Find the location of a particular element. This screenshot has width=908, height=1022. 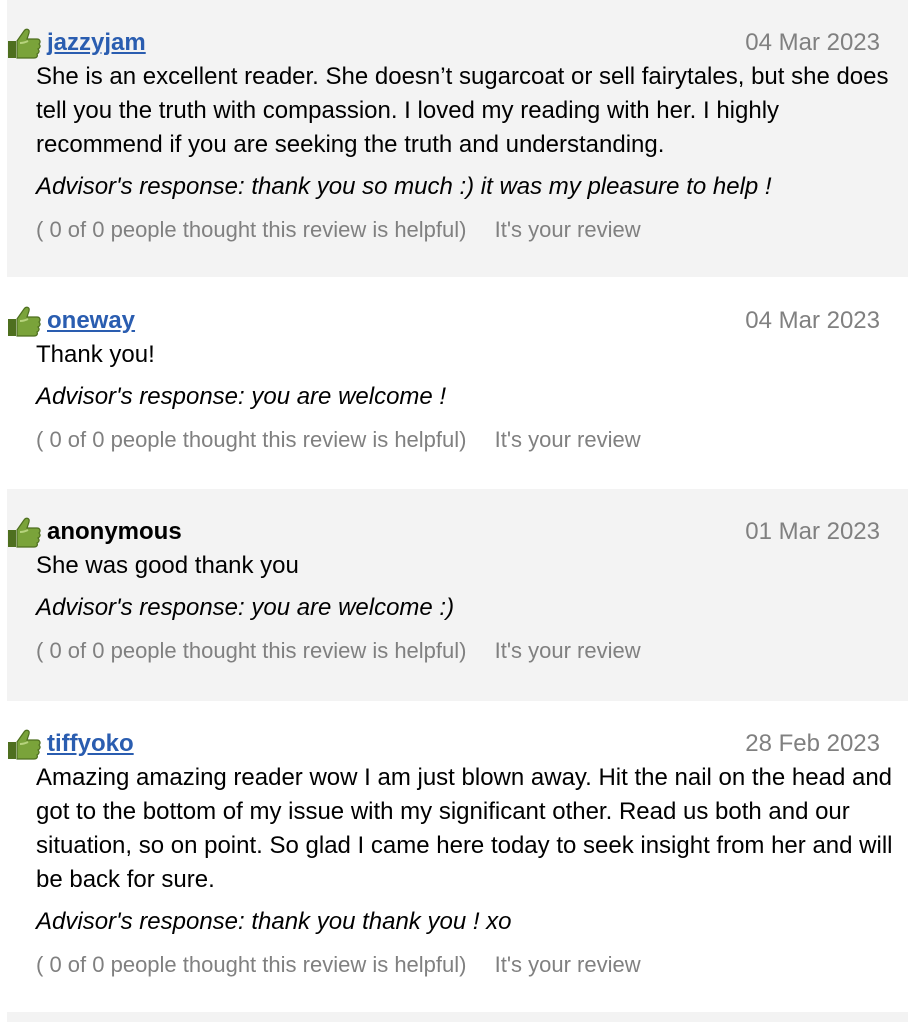

review-text: Thank you! is located at coordinates (95, 354).